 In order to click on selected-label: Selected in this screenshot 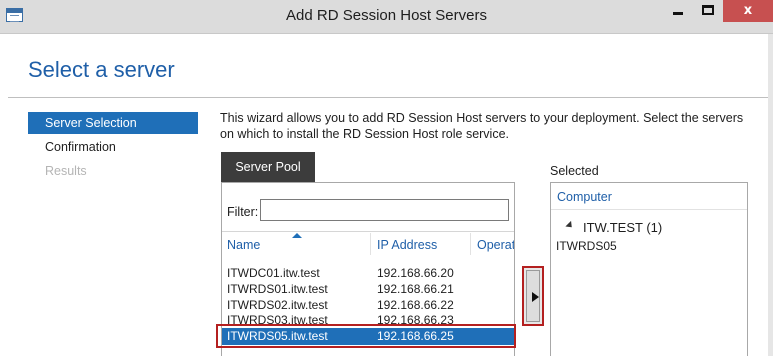, I will do `click(574, 171)`.